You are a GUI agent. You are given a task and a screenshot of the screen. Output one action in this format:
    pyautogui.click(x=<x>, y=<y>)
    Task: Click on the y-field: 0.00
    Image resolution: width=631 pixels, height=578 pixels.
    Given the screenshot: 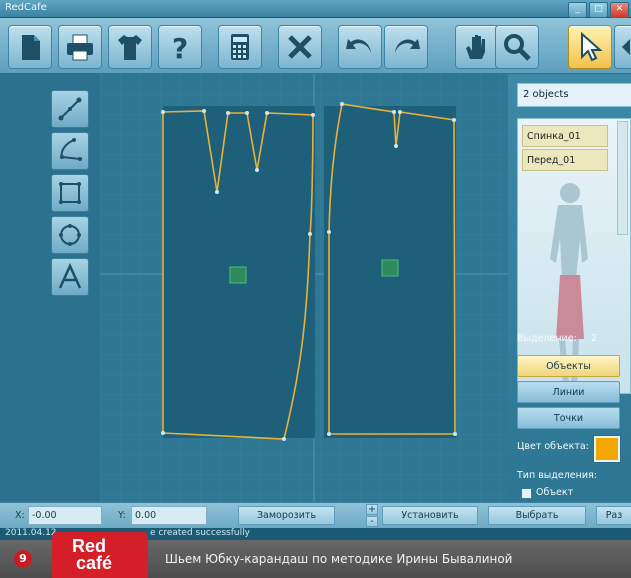 What is the action you would take?
    pyautogui.click(x=169, y=515)
    